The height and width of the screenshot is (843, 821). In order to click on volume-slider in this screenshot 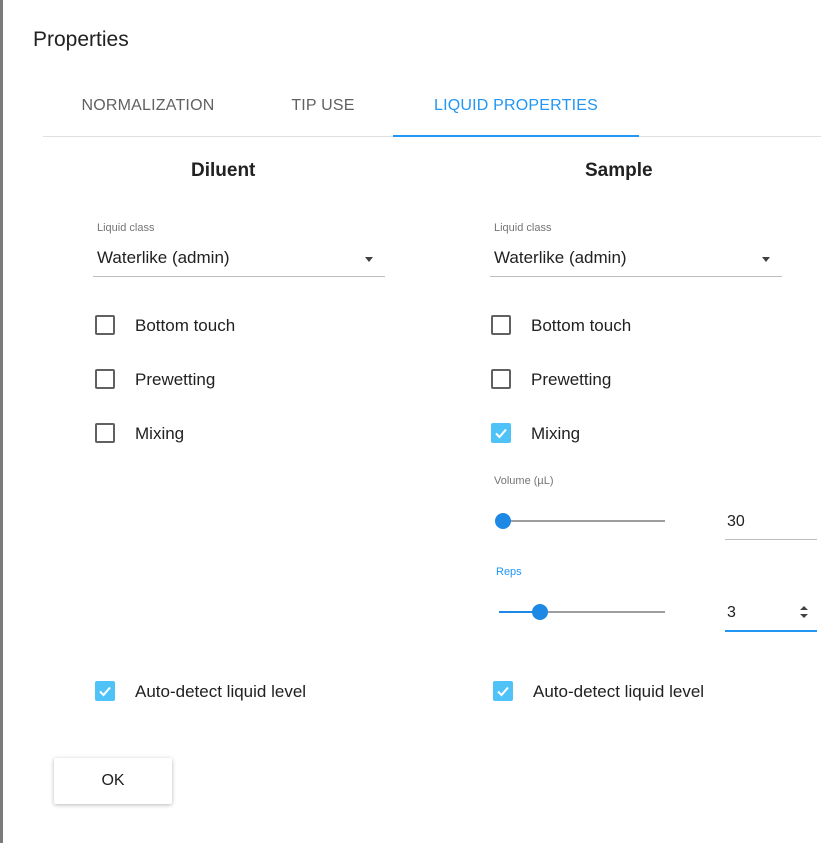, I will do `click(580, 521)`.